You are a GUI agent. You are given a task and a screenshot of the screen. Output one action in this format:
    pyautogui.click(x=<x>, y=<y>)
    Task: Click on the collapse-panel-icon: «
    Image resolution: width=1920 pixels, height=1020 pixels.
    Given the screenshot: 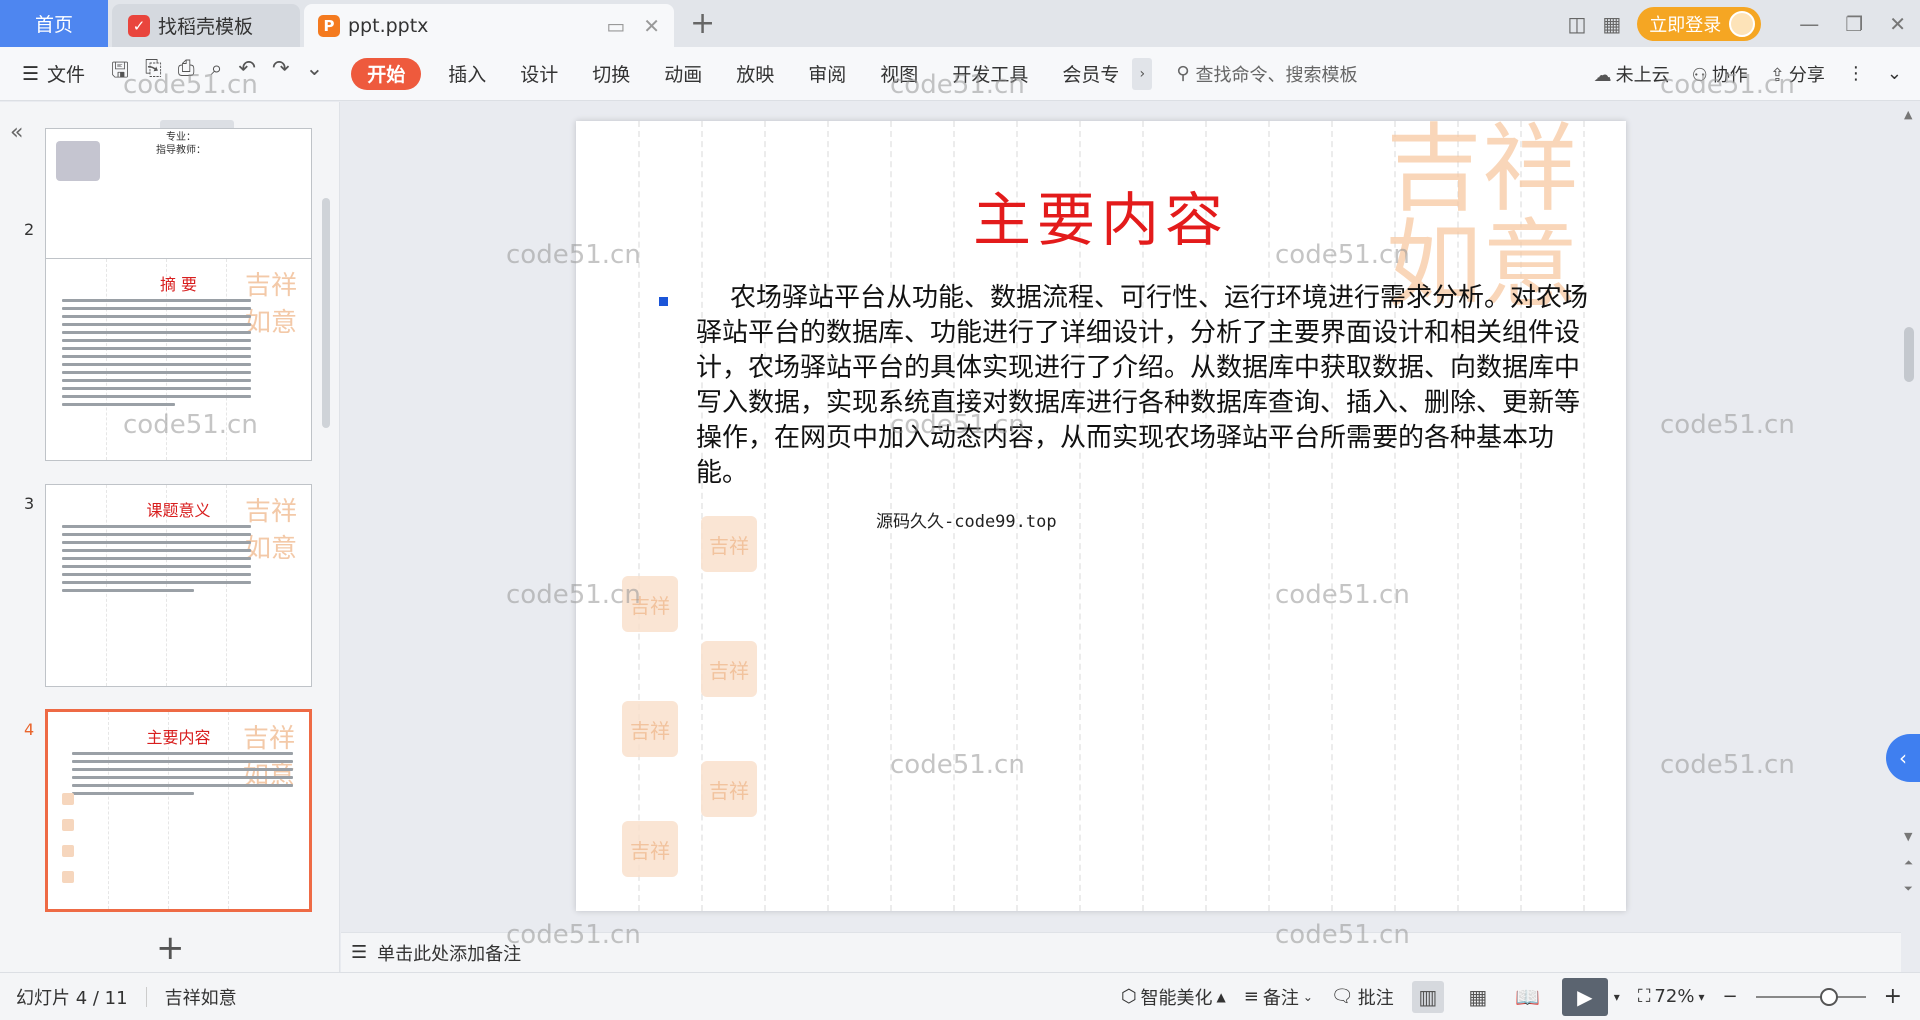 What is the action you would take?
    pyautogui.click(x=16, y=132)
    